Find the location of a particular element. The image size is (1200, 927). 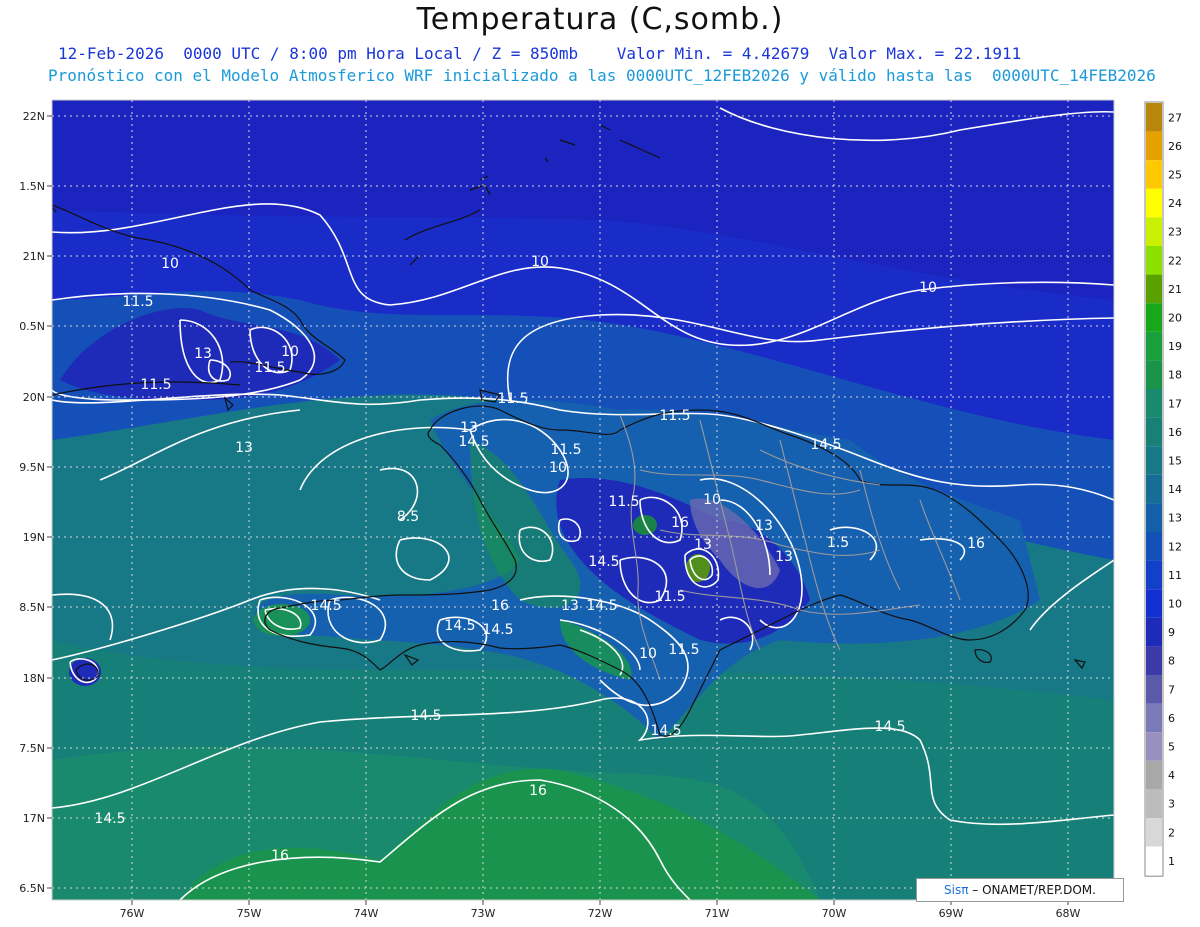

legend-label: 27 is located at coordinates (1175, 117).